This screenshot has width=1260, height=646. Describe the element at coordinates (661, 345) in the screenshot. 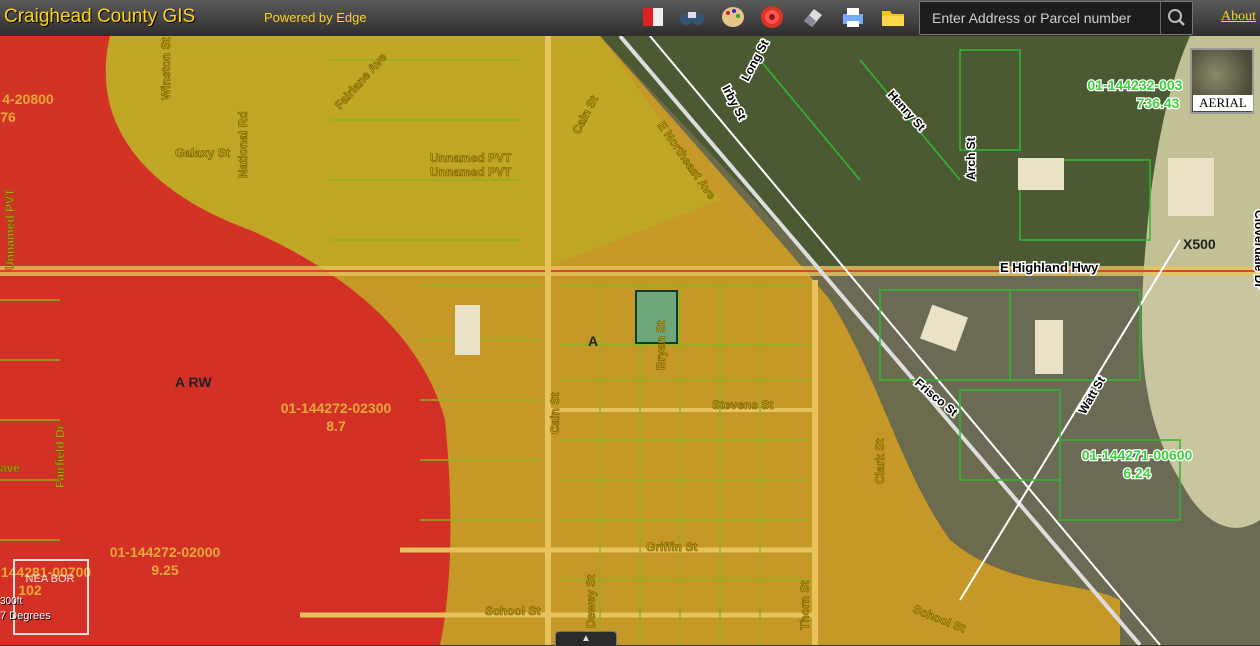

I see `label-bryan-st: Bryan St` at that location.